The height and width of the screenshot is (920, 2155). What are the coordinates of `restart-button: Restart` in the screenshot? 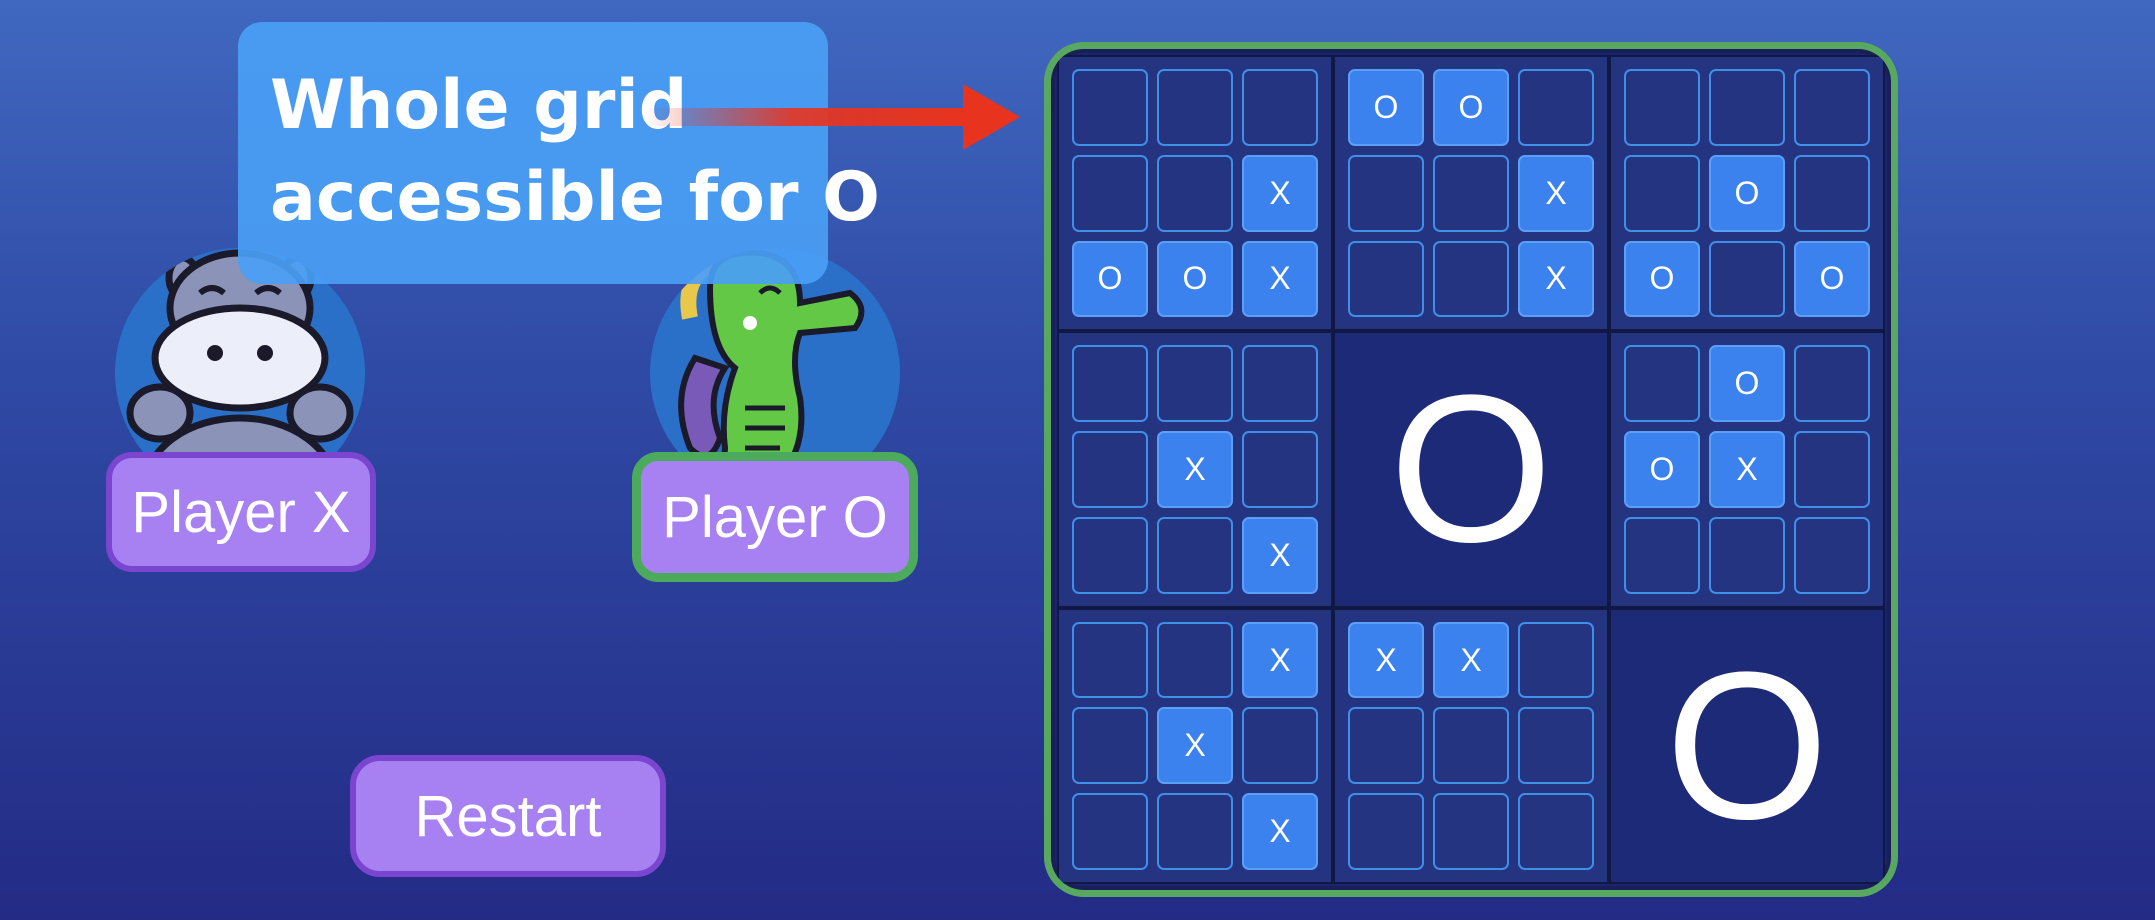 It's located at (508, 816).